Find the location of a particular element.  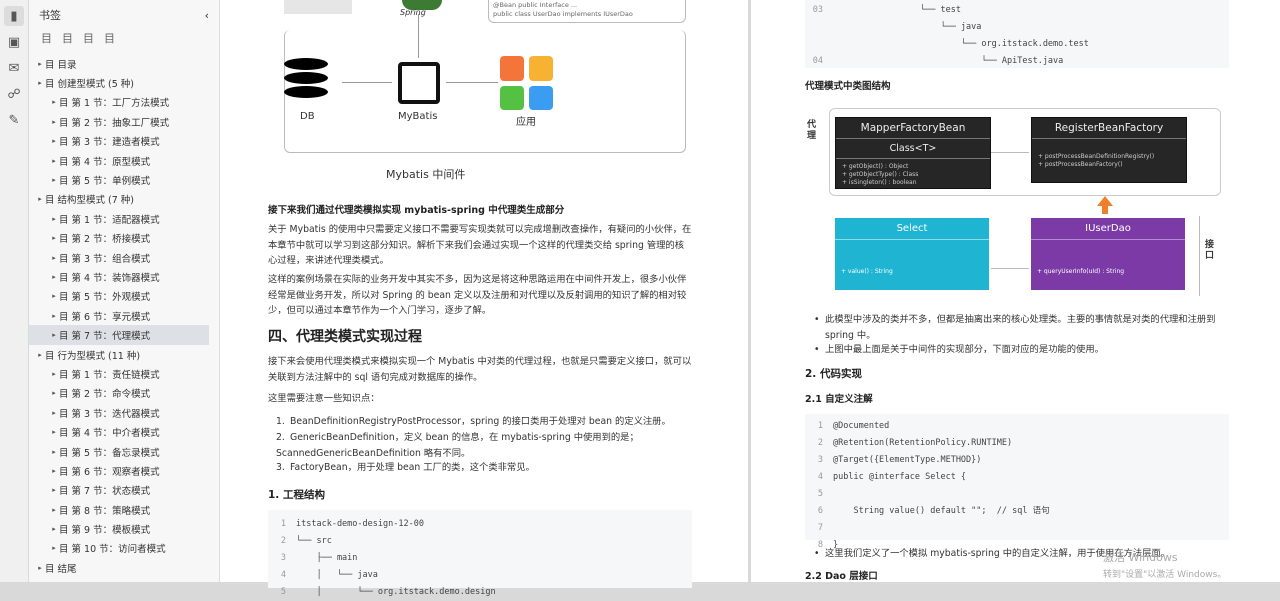

db-label: DB is located at coordinates (307, 116).